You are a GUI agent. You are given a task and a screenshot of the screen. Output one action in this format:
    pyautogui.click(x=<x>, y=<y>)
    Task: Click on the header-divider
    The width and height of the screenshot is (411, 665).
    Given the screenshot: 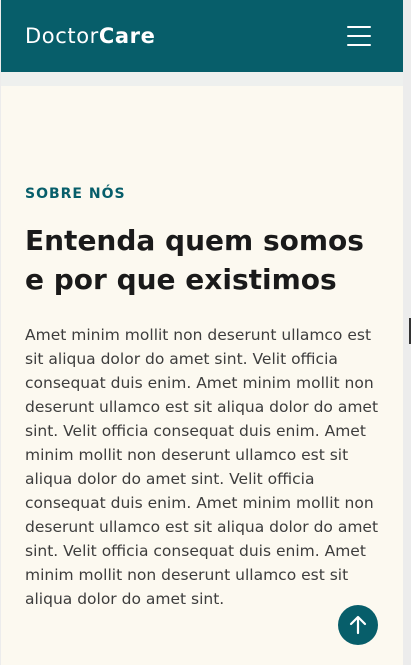 What is the action you would take?
    pyautogui.click(x=202, y=79)
    